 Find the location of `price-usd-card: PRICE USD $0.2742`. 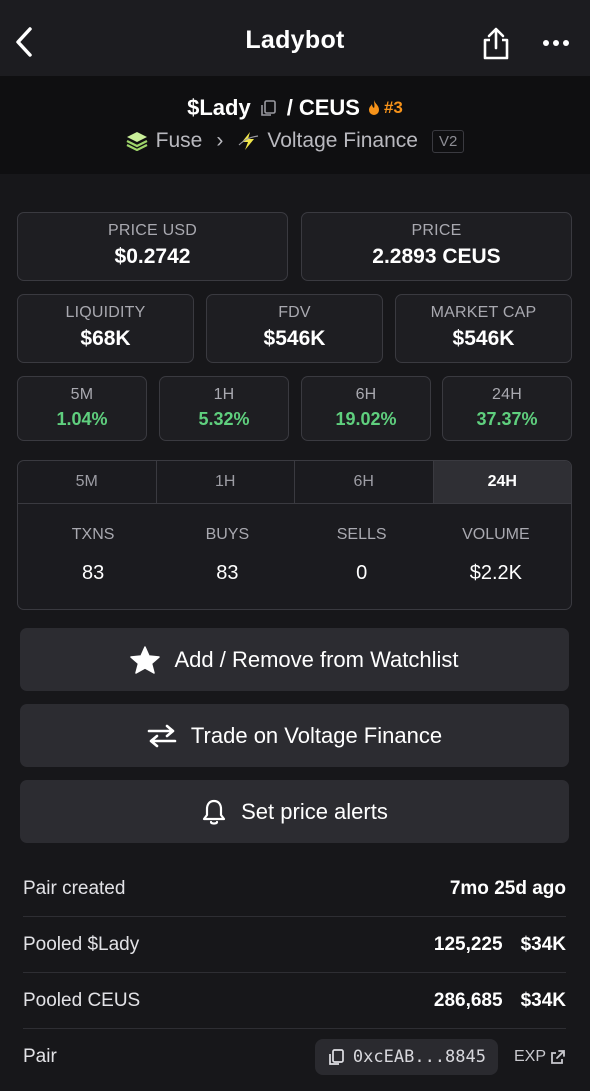

price-usd-card: PRICE USD $0.2742 is located at coordinates (152, 246).